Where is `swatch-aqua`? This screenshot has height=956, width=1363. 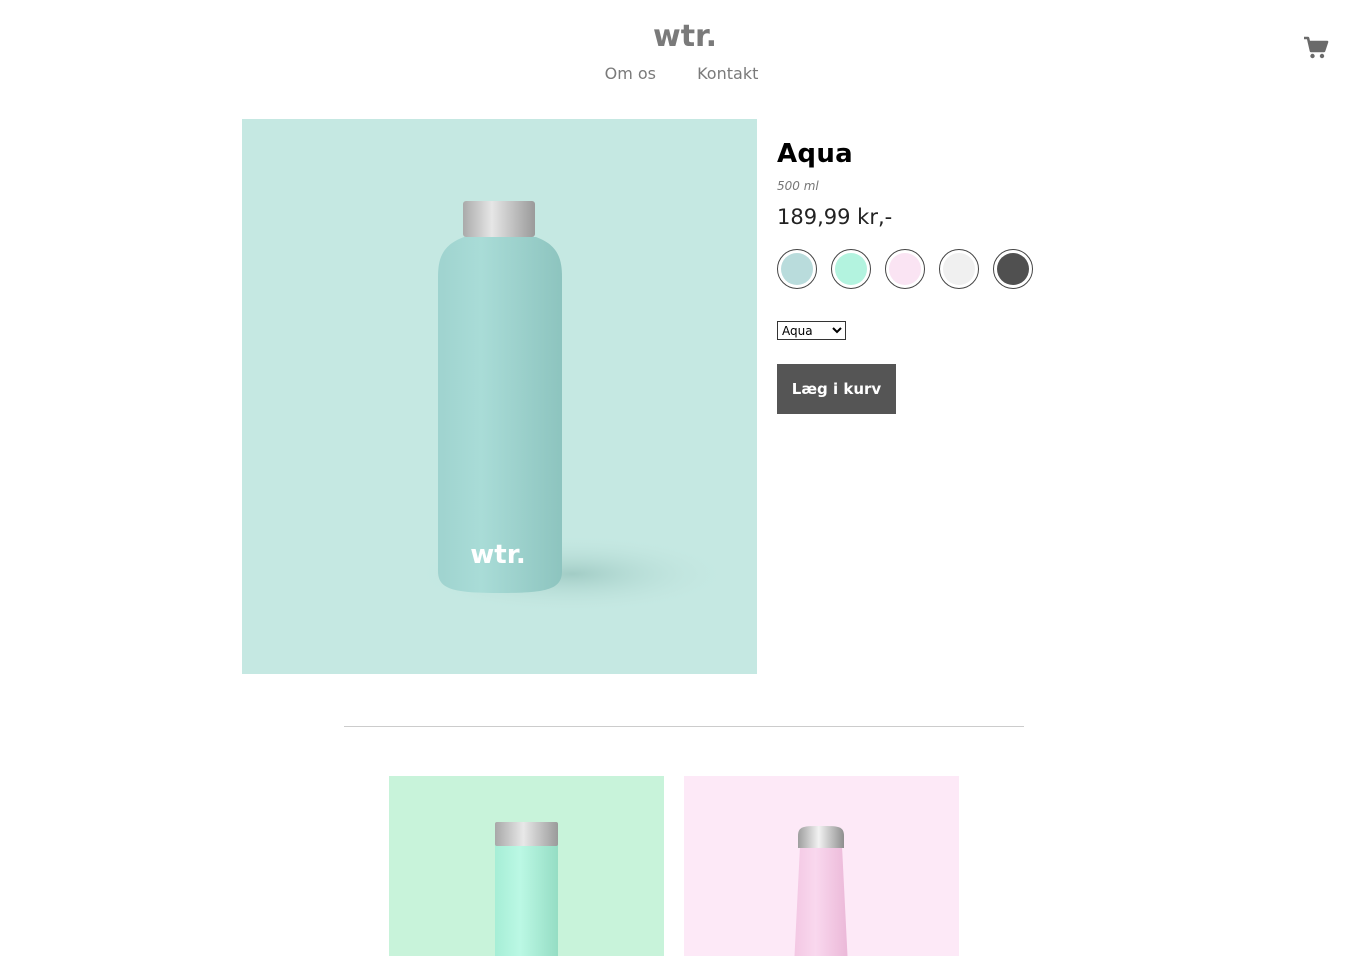 swatch-aqua is located at coordinates (797, 269).